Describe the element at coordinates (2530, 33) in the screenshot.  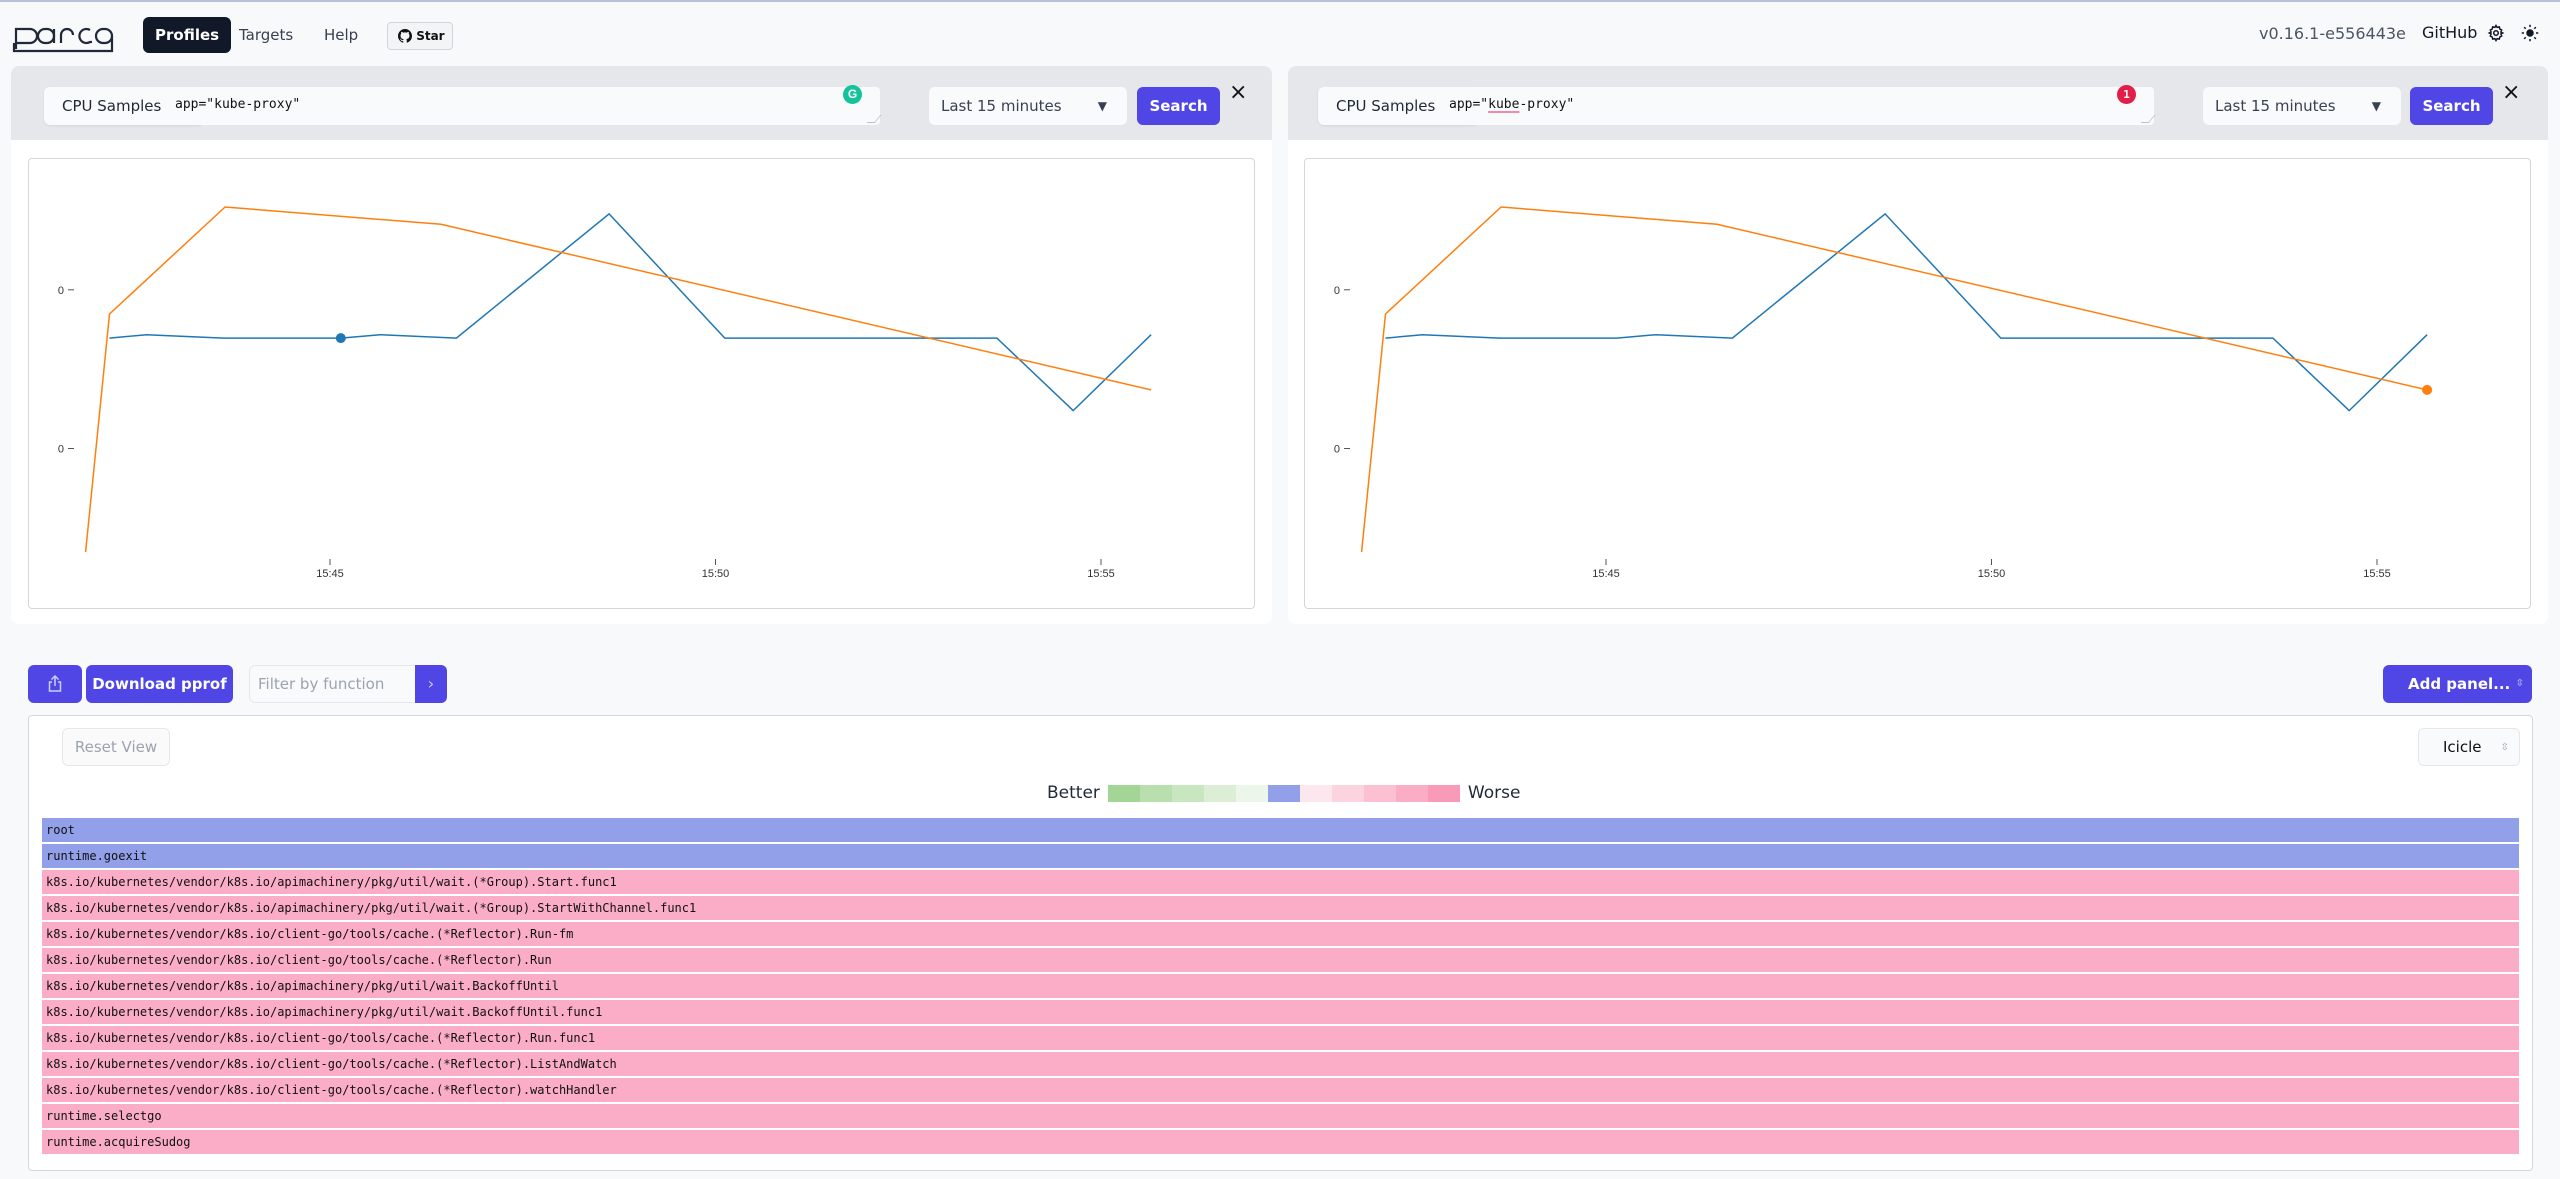
I see `sun-icon` at that location.